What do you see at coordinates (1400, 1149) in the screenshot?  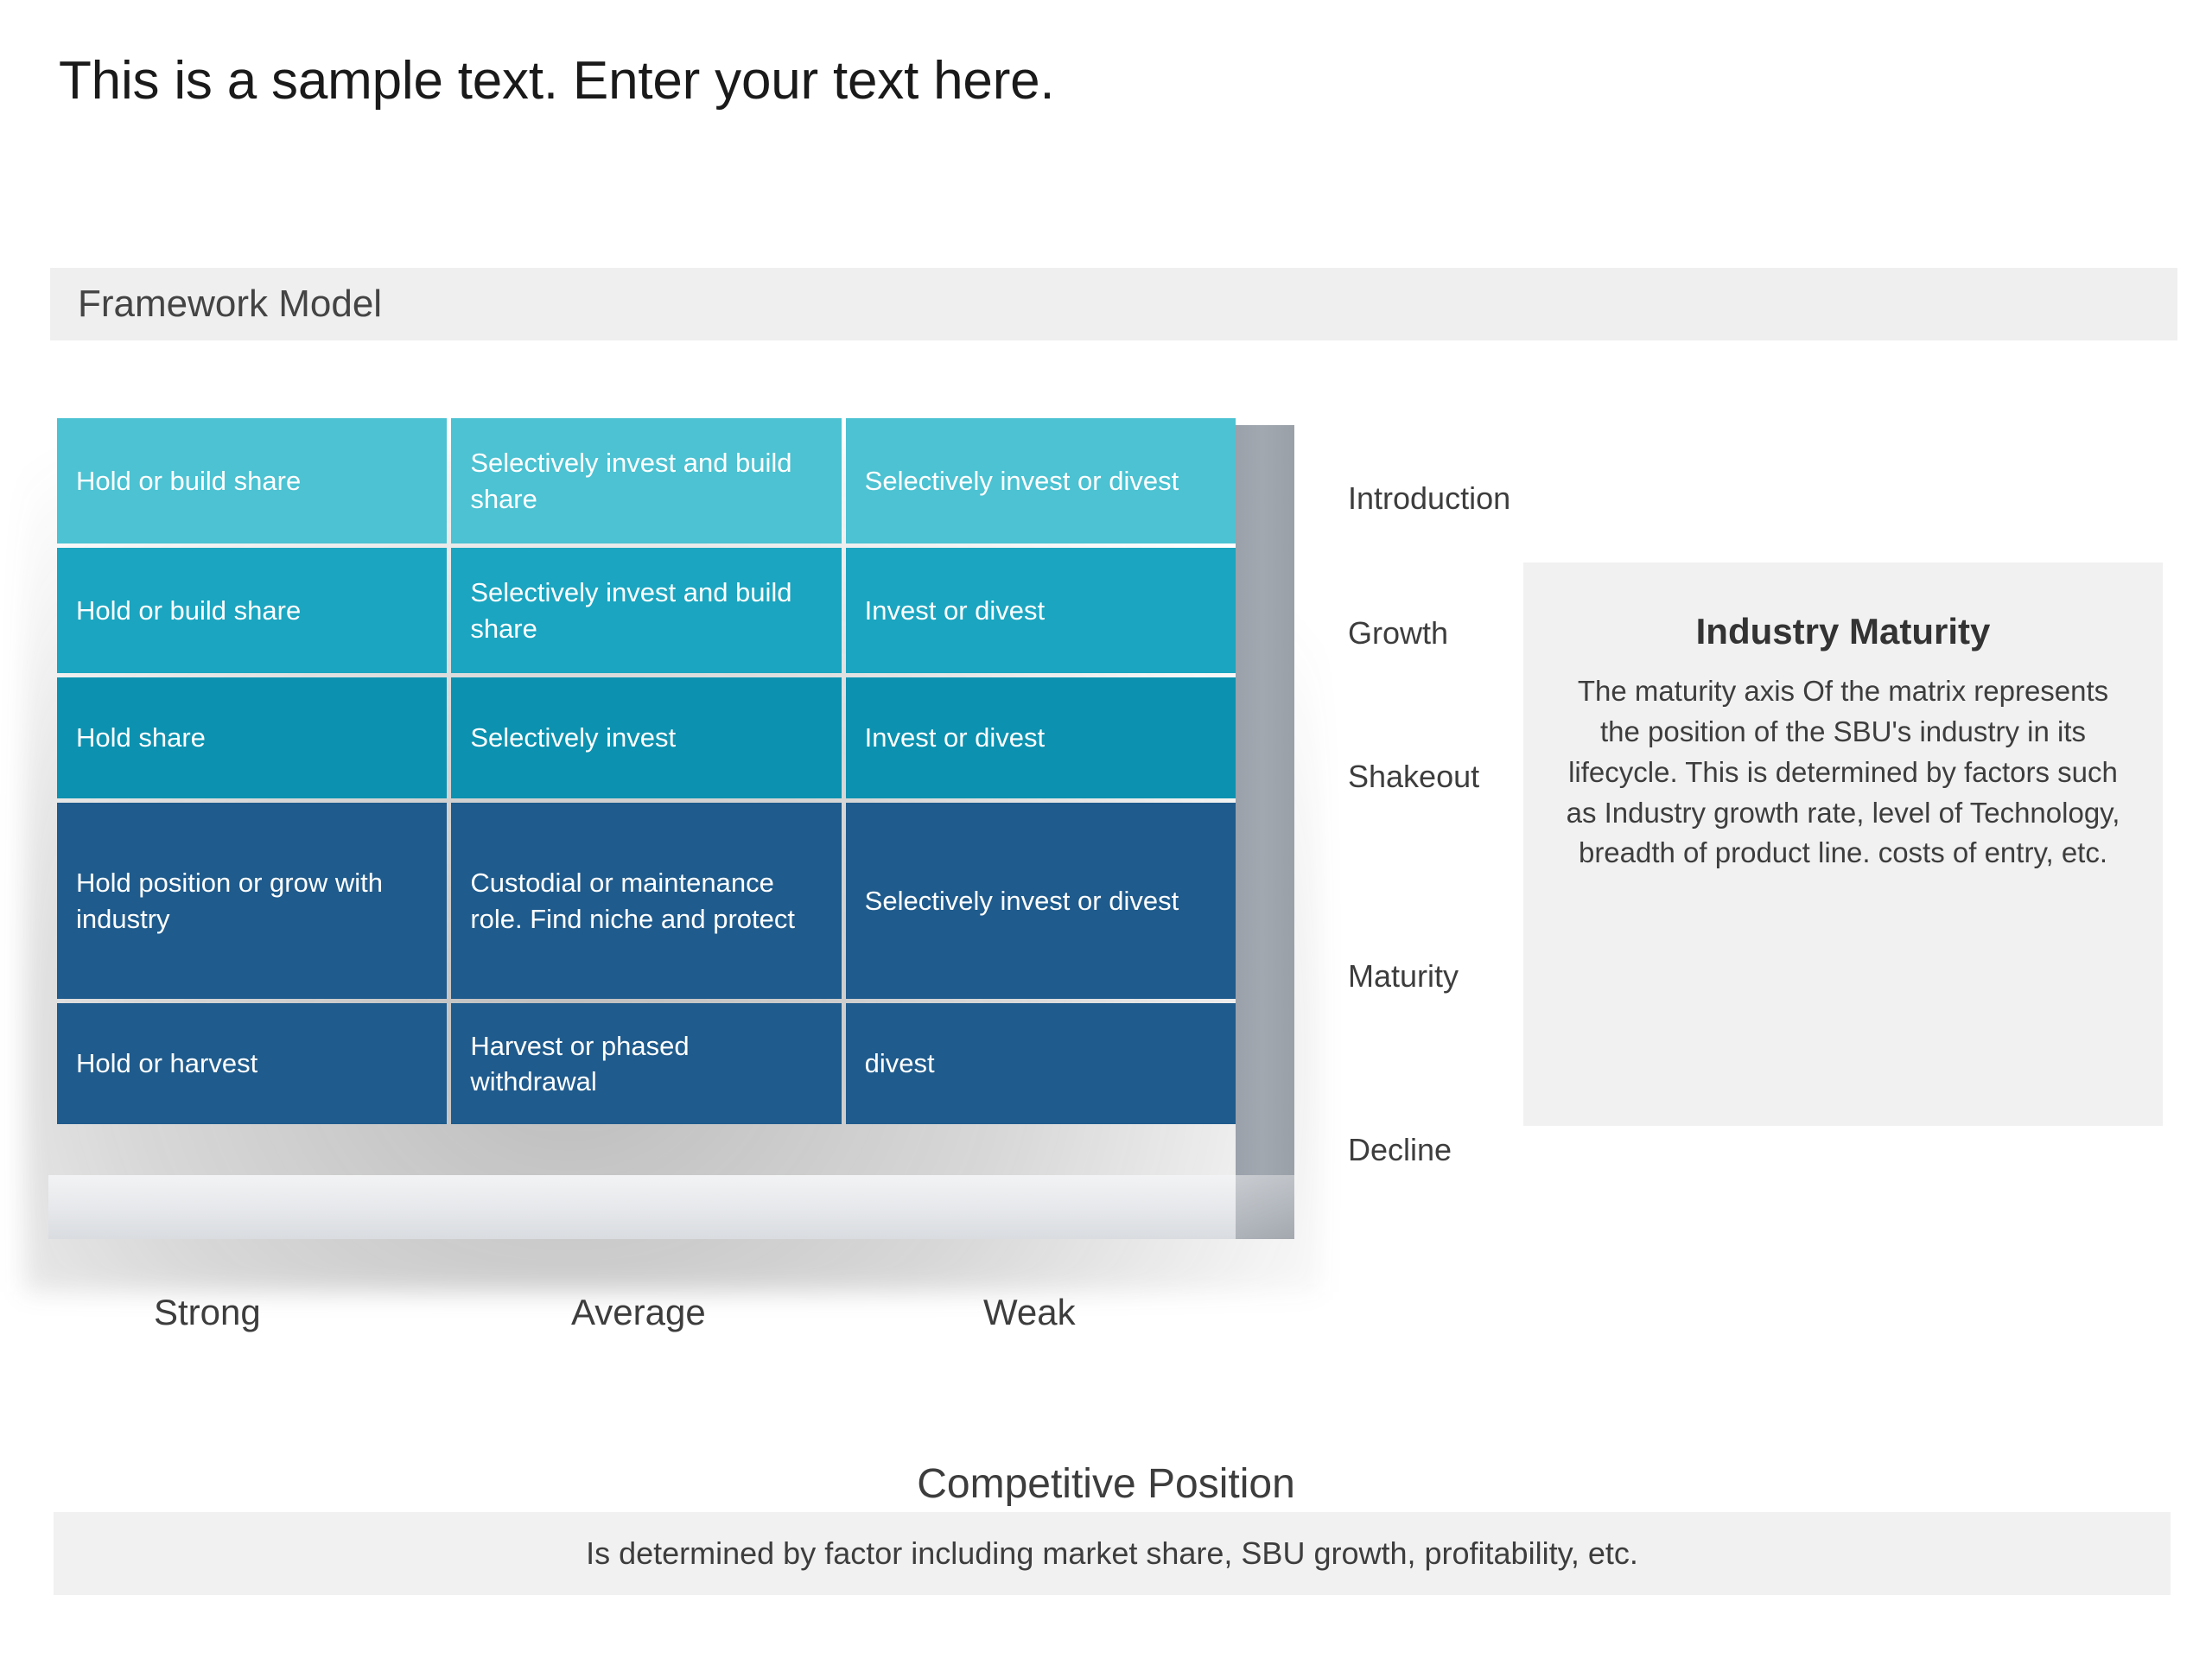 I see `row-label-decline: Decline` at bounding box center [1400, 1149].